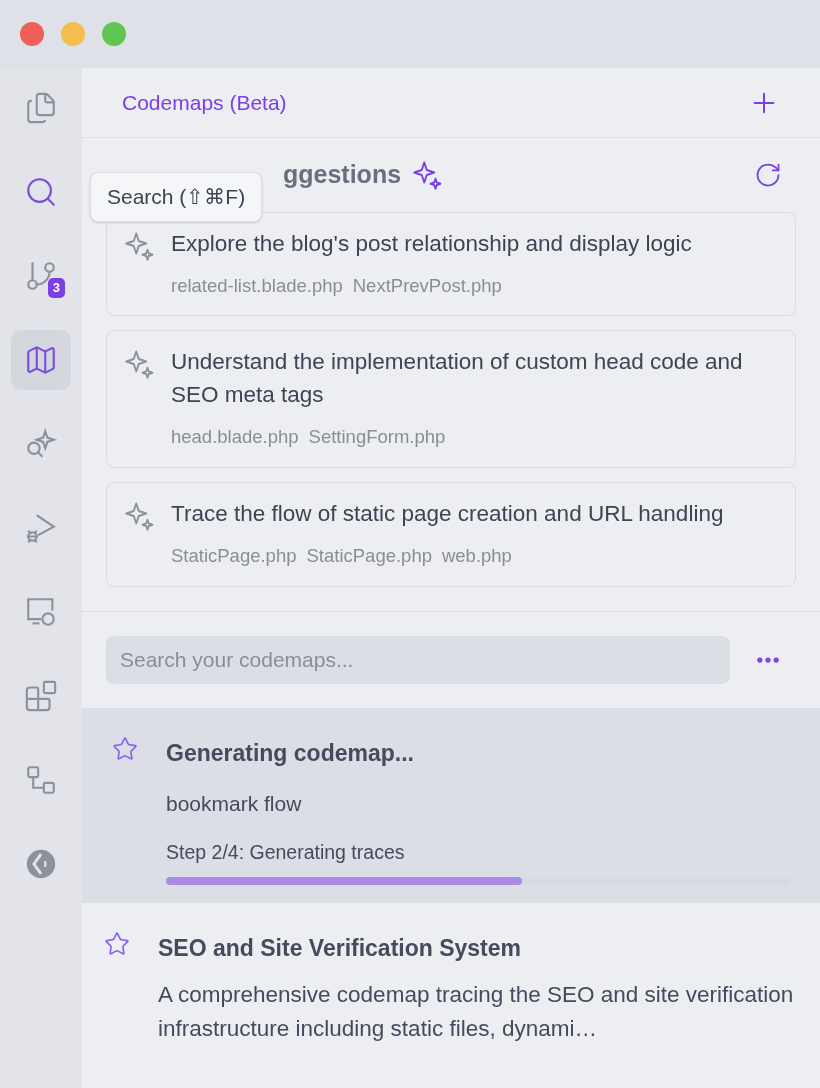  I want to click on suggestion-text: Explore the blog's post relationship and display logic, so click(431, 243).